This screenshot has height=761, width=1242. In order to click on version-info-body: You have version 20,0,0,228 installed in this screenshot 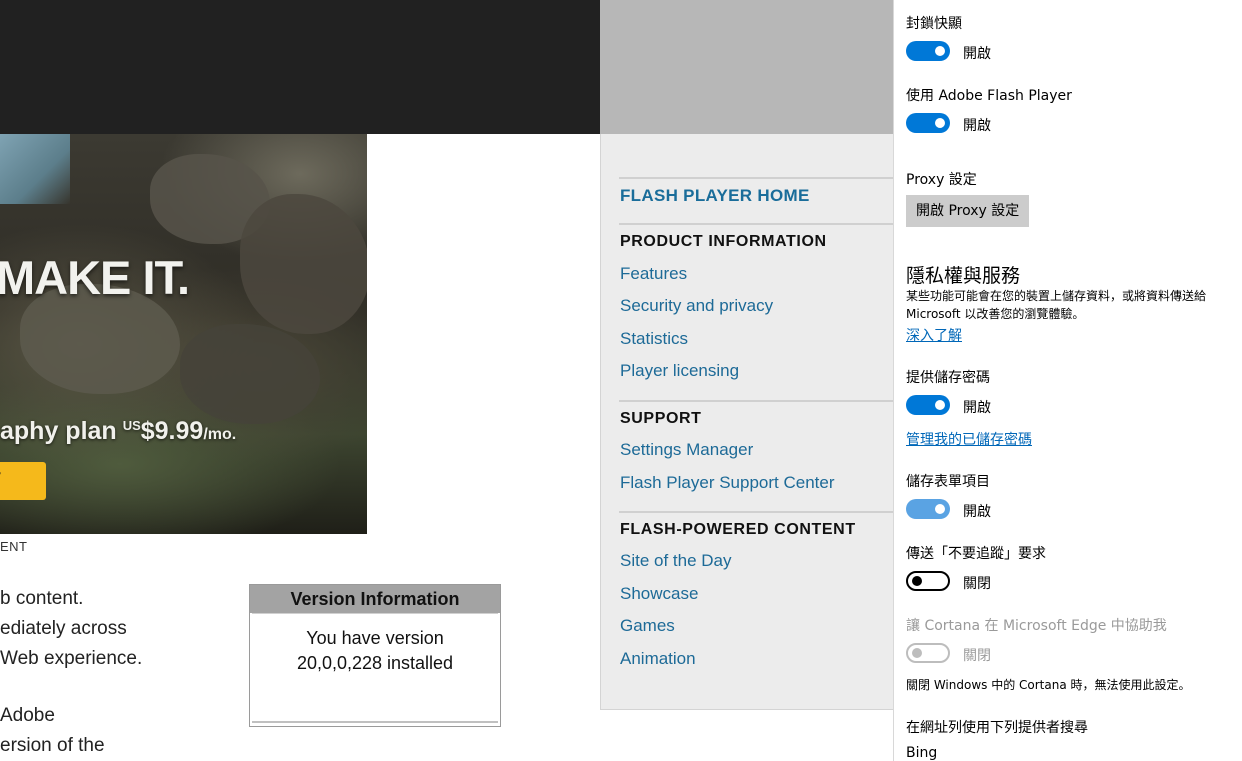, I will do `click(375, 668)`.